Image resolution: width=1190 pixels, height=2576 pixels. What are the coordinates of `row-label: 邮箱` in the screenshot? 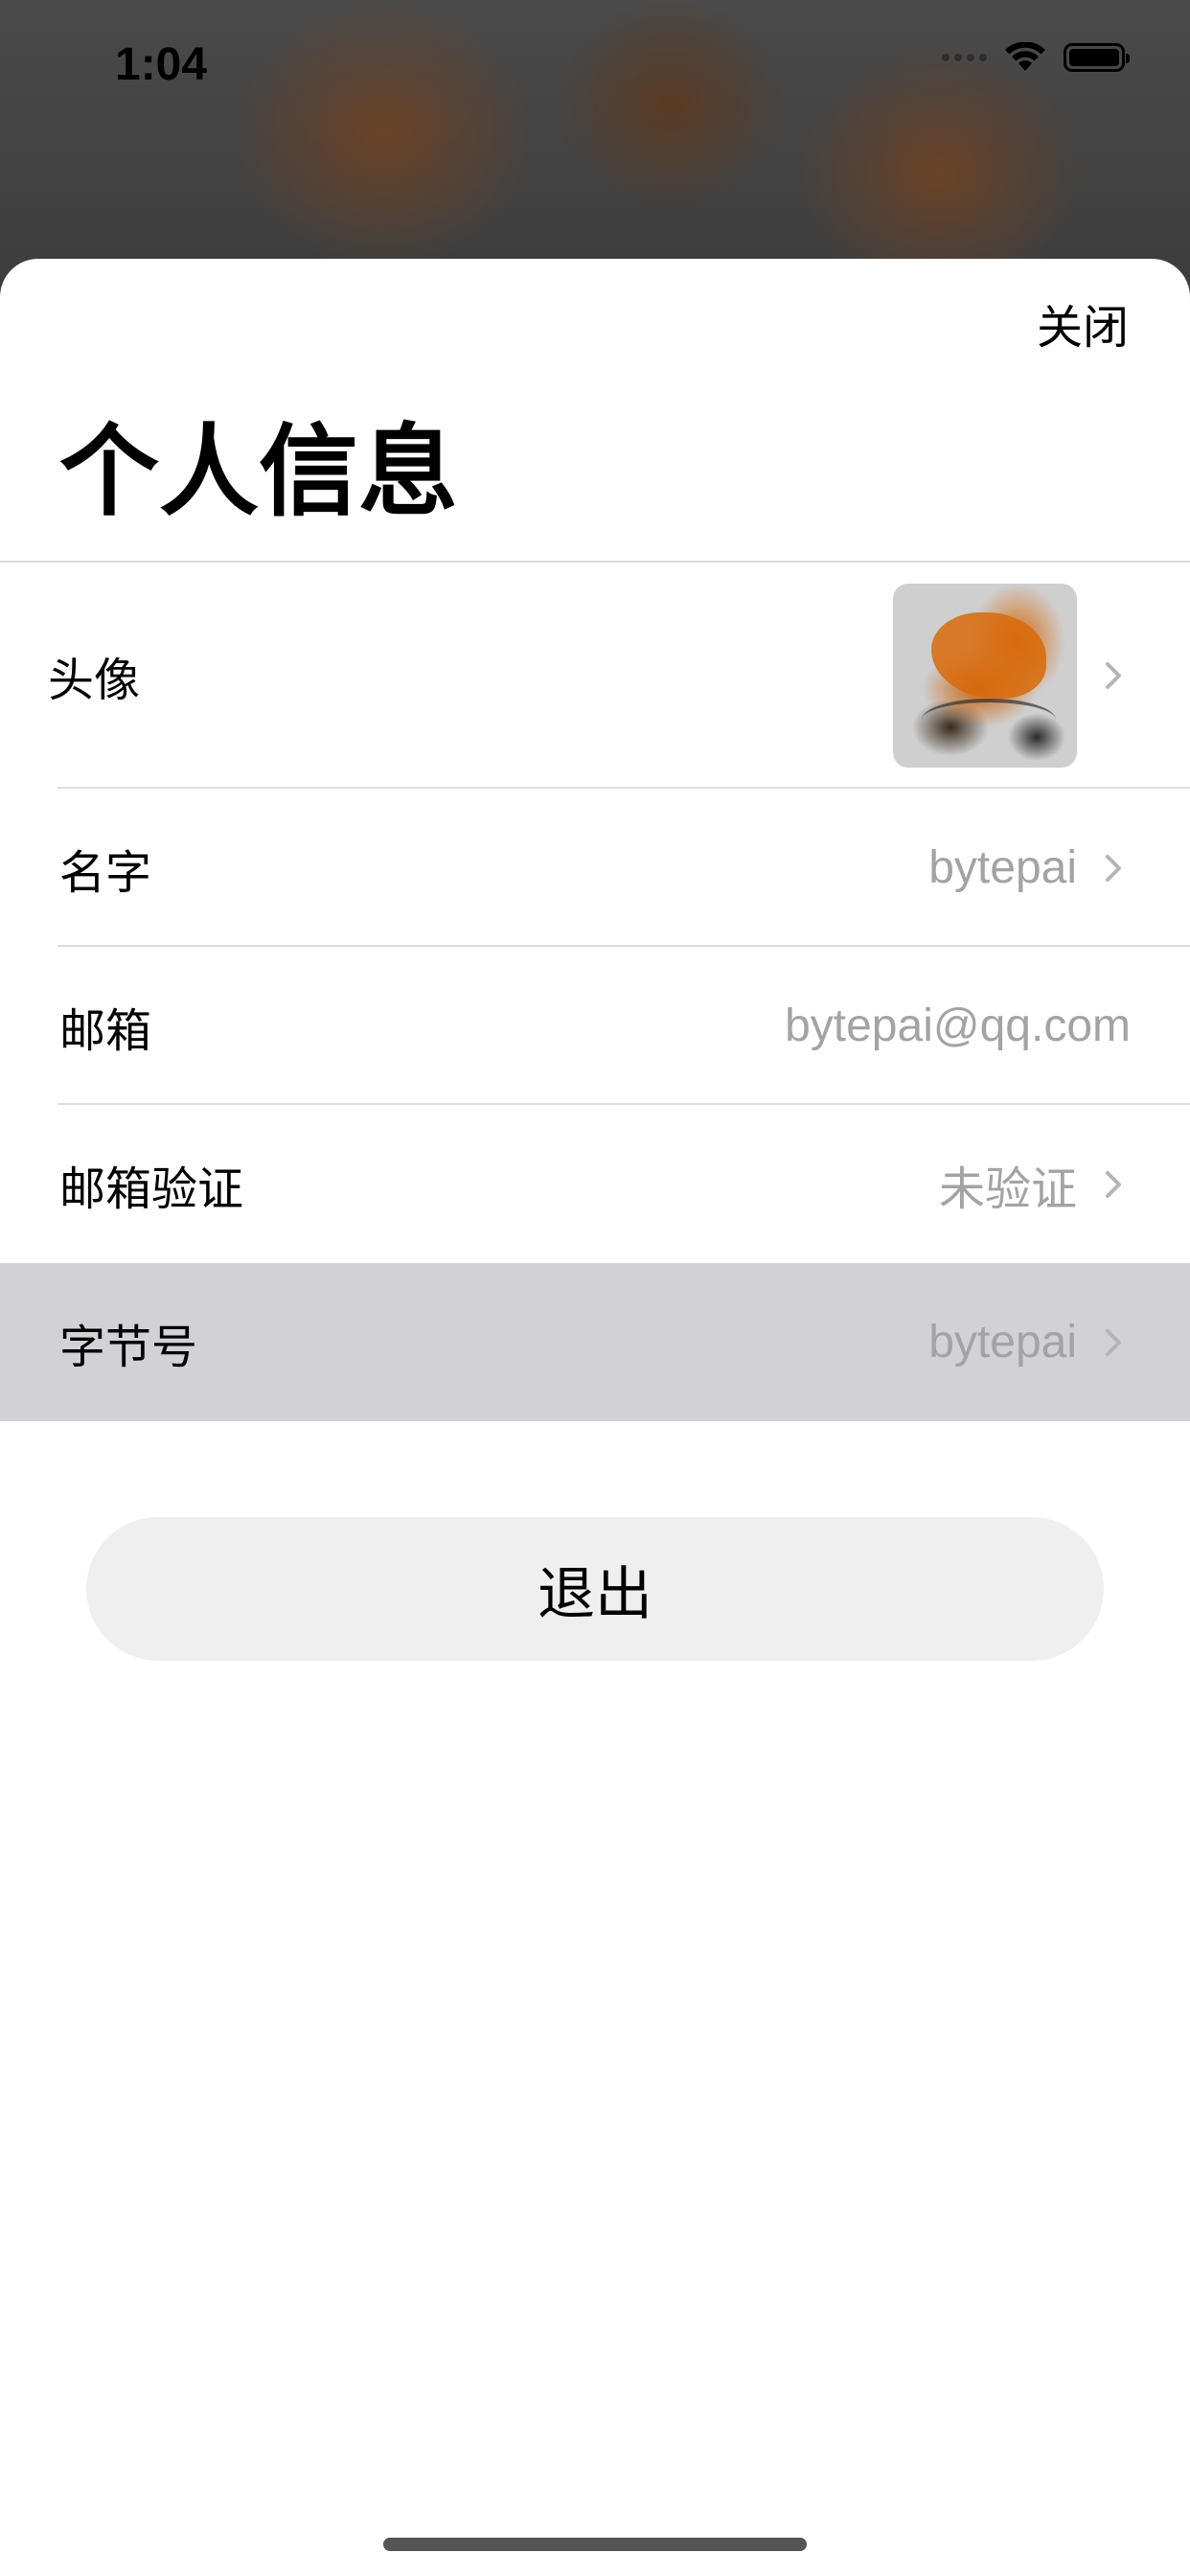 It's located at (105, 1030).